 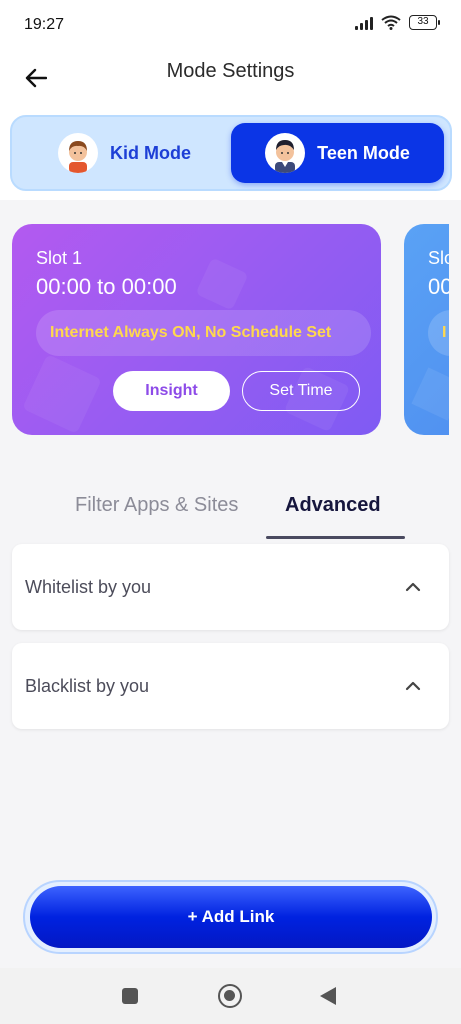 I want to click on add-link-button: + Add Link, so click(x=231, y=917).